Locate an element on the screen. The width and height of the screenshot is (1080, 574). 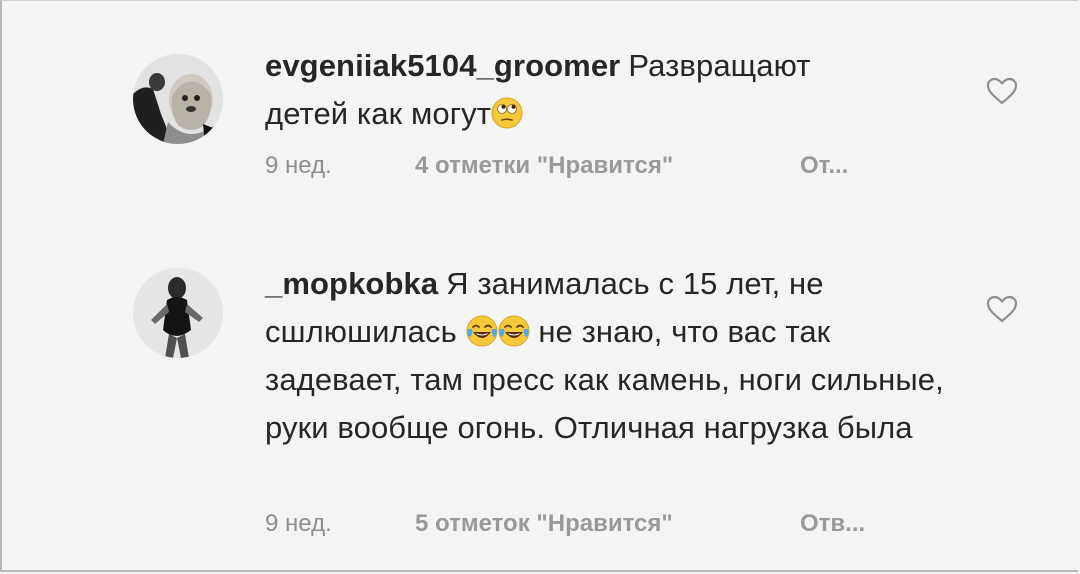
comment-likes-link: 5 отметок "Нравится" is located at coordinates (607, 524).